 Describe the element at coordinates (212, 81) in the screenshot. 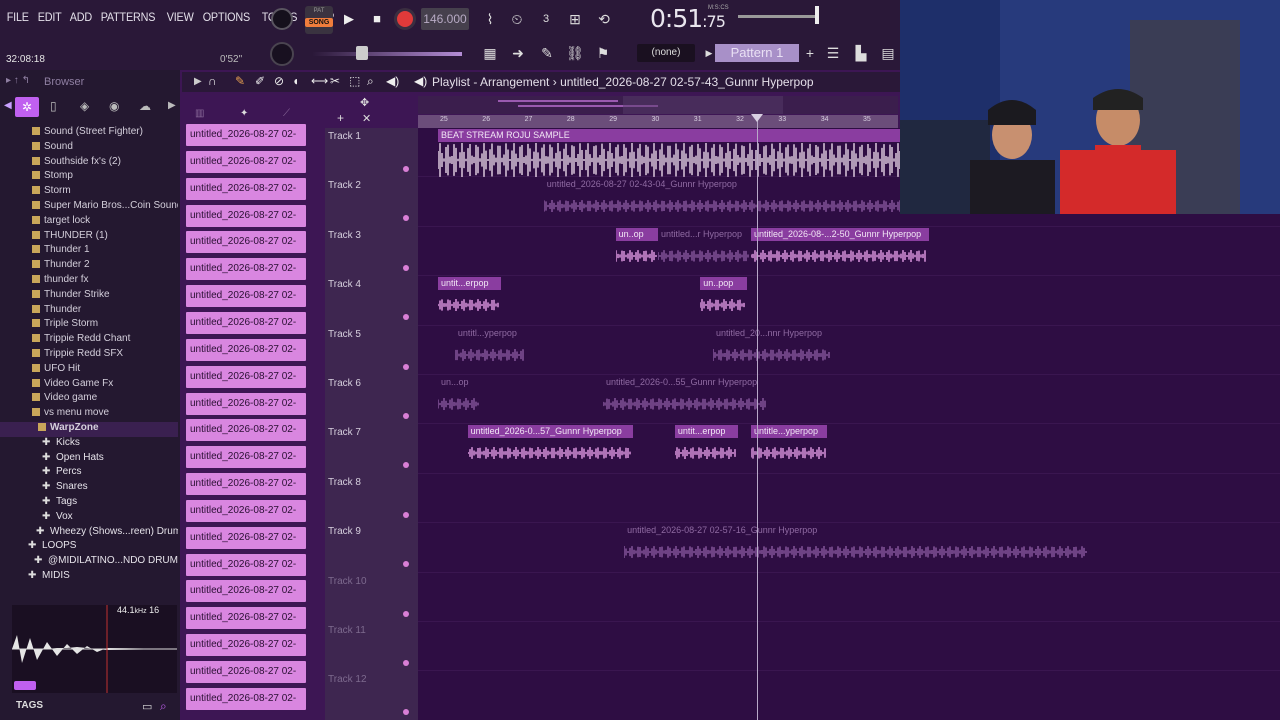

I see `magnet-icon: ∩` at that location.